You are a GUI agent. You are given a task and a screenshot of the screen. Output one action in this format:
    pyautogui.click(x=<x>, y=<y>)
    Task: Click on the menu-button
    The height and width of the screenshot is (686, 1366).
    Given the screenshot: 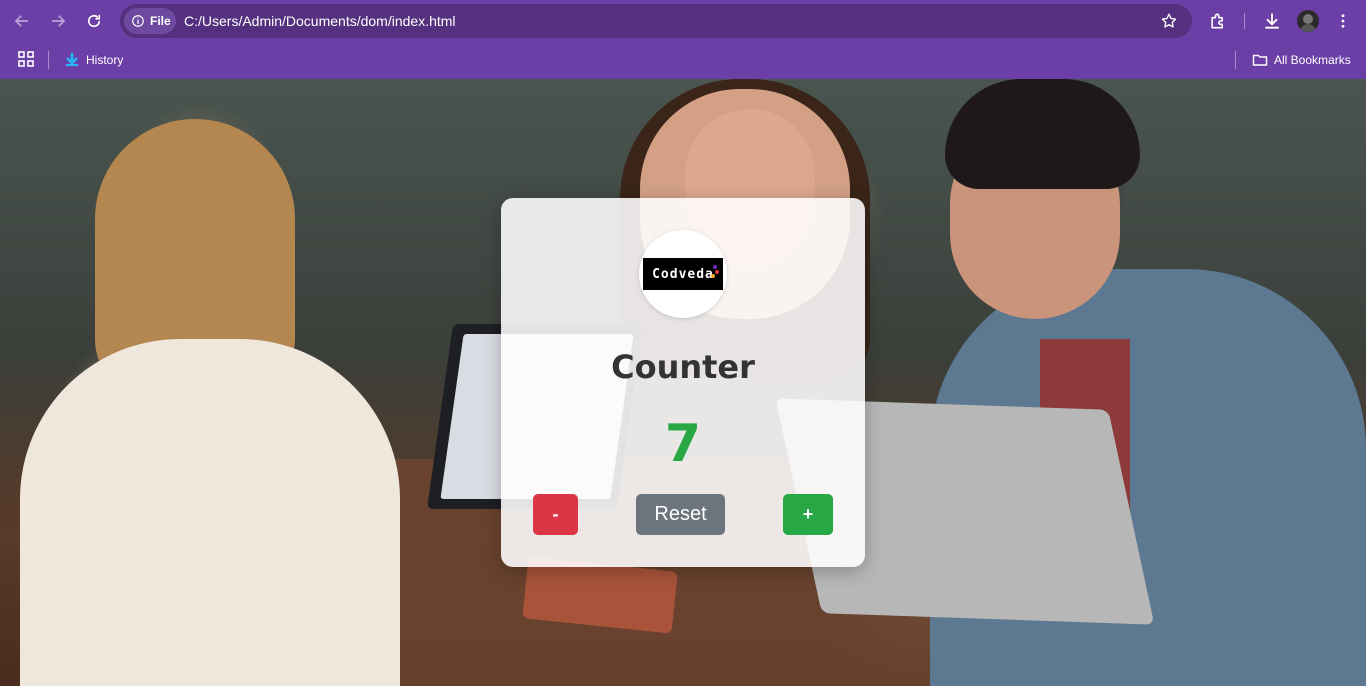 What is the action you would take?
    pyautogui.click(x=1343, y=21)
    